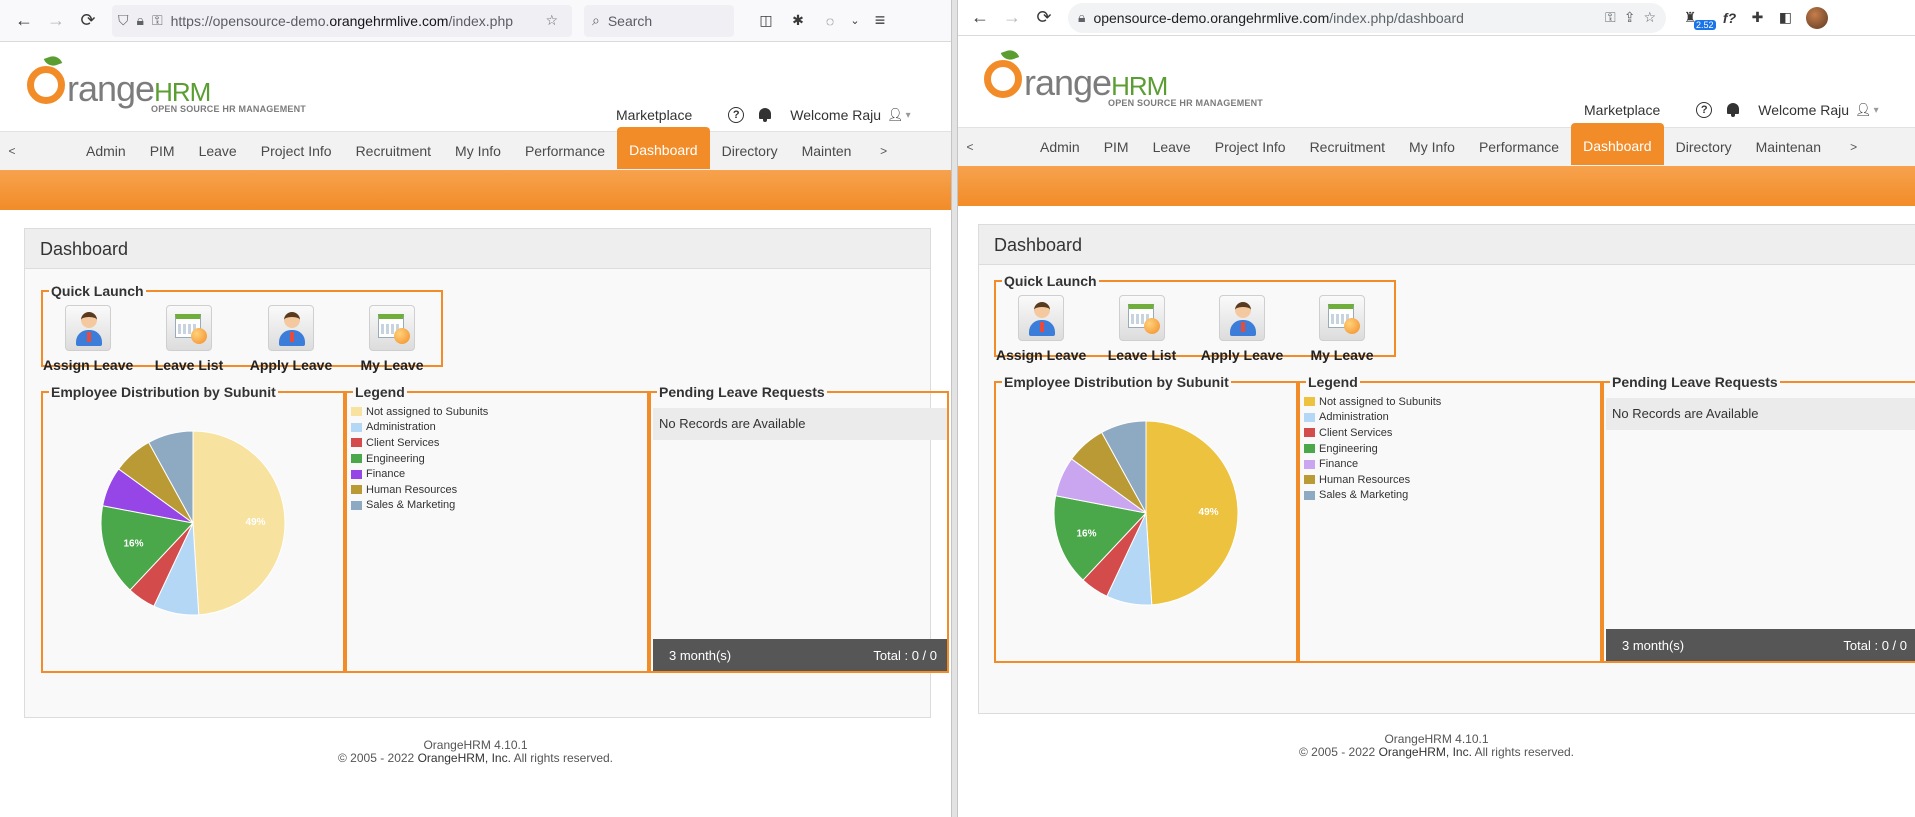 Image resolution: width=1915 pixels, height=817 pixels. What do you see at coordinates (386, 474) in the screenshot?
I see `legend-label: Finance` at bounding box center [386, 474].